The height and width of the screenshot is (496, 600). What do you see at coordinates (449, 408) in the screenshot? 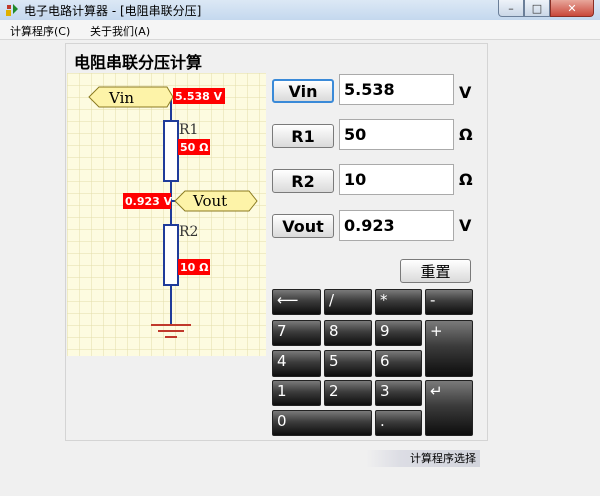
I see `enter-key: ↵` at bounding box center [449, 408].